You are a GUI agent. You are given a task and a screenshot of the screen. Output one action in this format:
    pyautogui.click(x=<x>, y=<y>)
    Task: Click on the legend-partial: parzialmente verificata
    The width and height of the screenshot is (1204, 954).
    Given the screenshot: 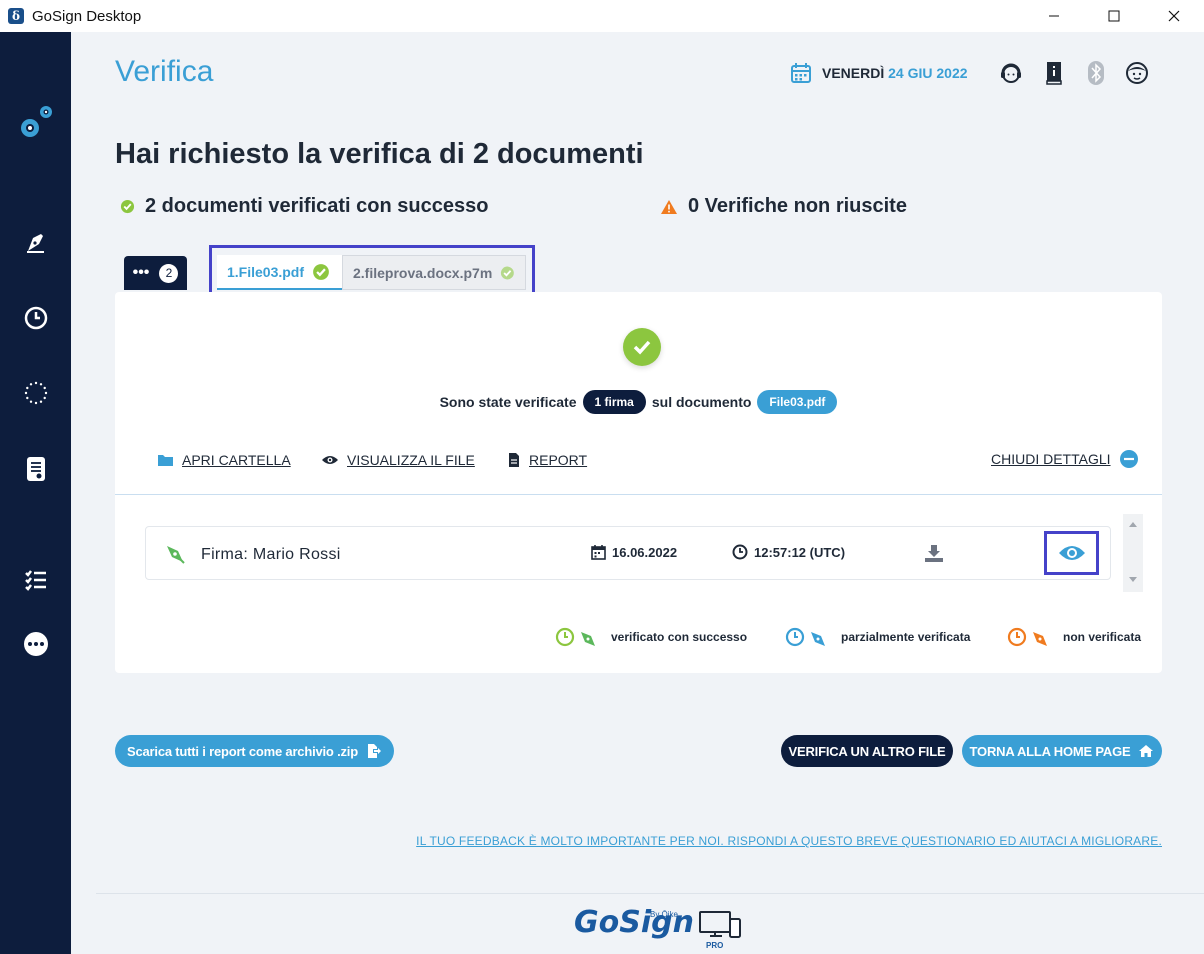 What is the action you would take?
    pyautogui.click(x=877, y=637)
    